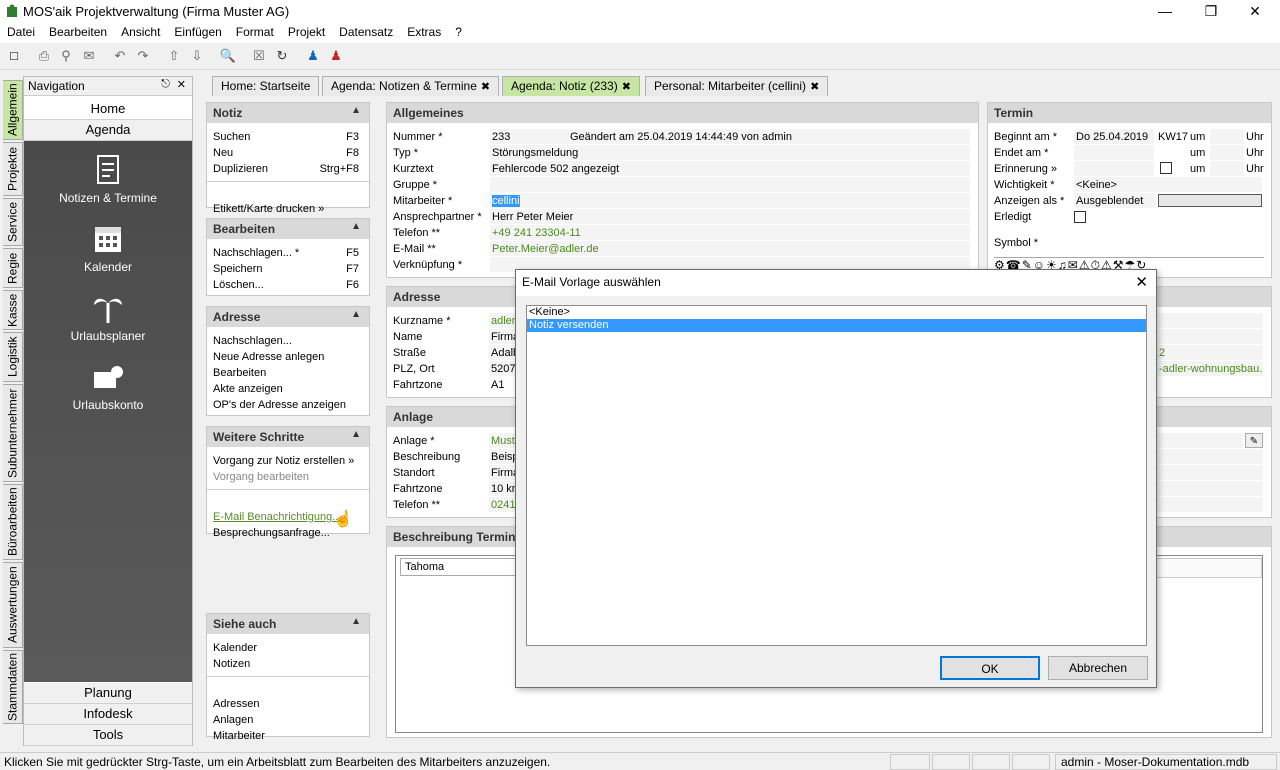 The image size is (1280, 770). What do you see at coordinates (14, 56) in the screenshot?
I see `new-document-icon: □` at bounding box center [14, 56].